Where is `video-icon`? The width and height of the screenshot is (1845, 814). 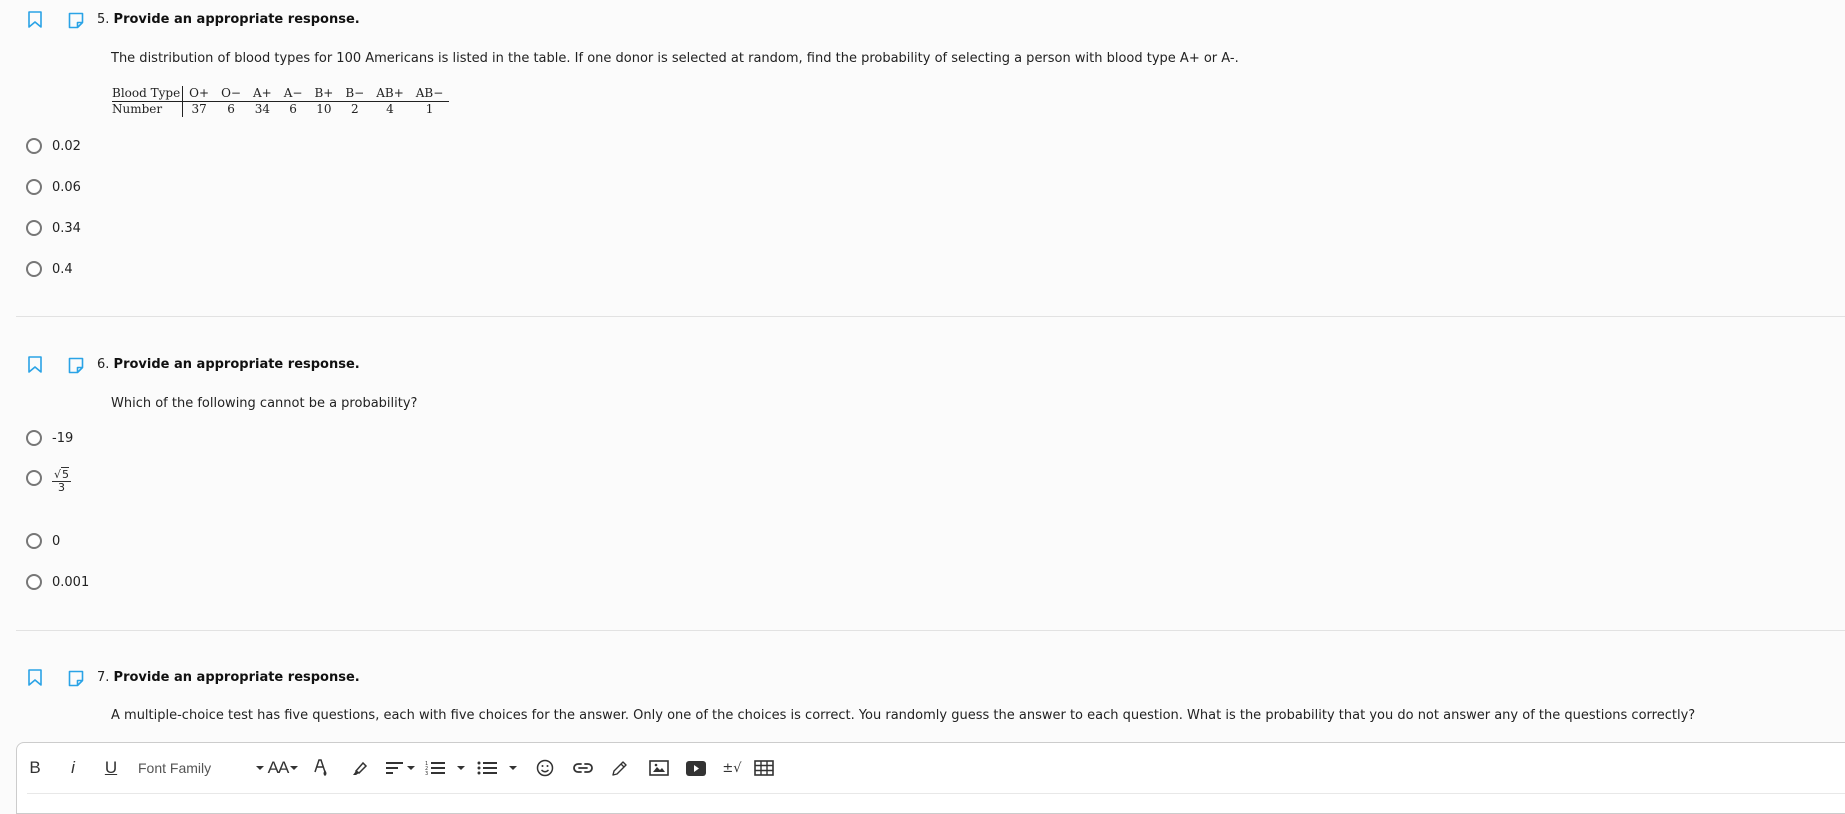 video-icon is located at coordinates (696, 768).